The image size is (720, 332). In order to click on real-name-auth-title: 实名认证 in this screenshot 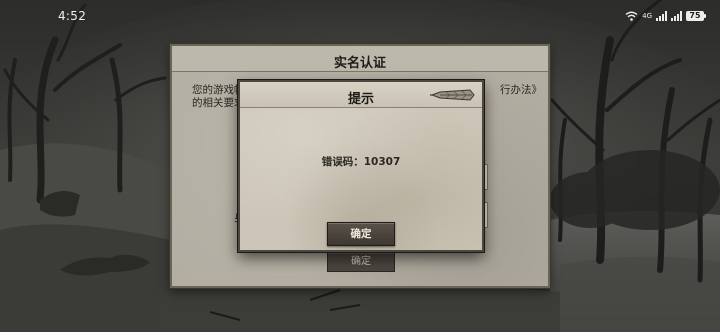, I will do `click(359, 63)`.